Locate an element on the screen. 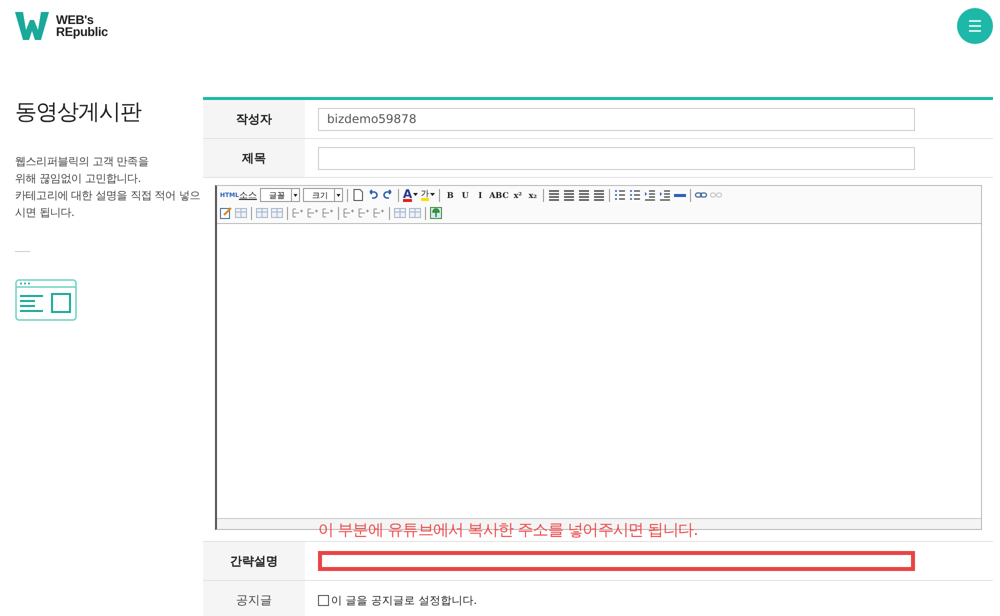 Image resolution: width=1000 pixels, height=616 pixels. field-label: 간략설명 is located at coordinates (254, 561).